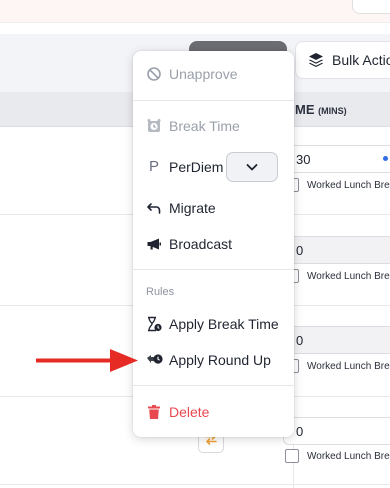  I want to click on round-up-clock-icon, so click(154, 360).